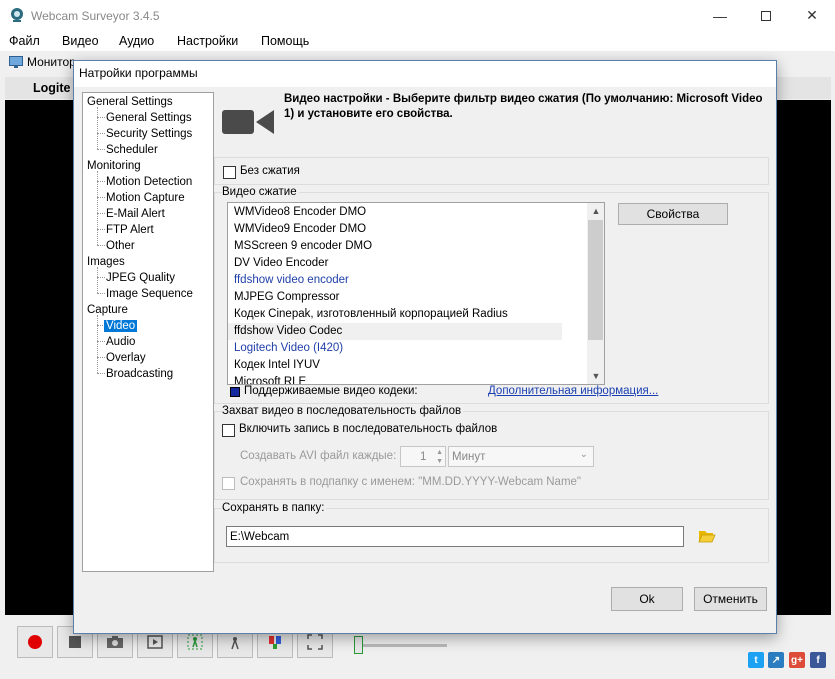  Describe the element at coordinates (425, 74) in the screenshot. I see `dialog-titlebar: Натройки программы` at that location.